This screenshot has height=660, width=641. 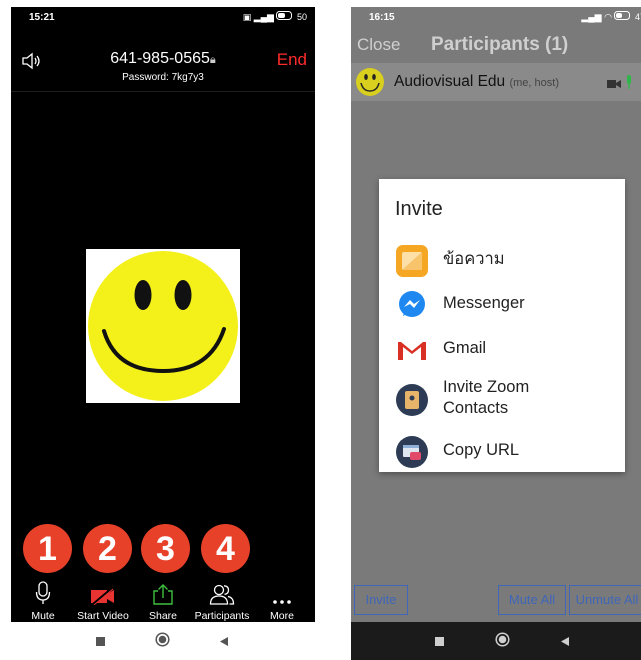 What do you see at coordinates (412, 261) in the screenshot?
I see `messages-icon` at bounding box center [412, 261].